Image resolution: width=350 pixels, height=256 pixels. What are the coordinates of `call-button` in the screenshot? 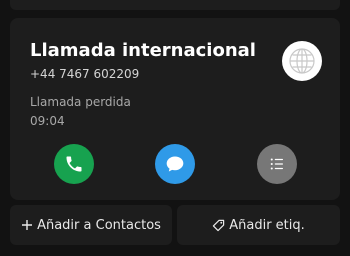 It's located at (74, 164).